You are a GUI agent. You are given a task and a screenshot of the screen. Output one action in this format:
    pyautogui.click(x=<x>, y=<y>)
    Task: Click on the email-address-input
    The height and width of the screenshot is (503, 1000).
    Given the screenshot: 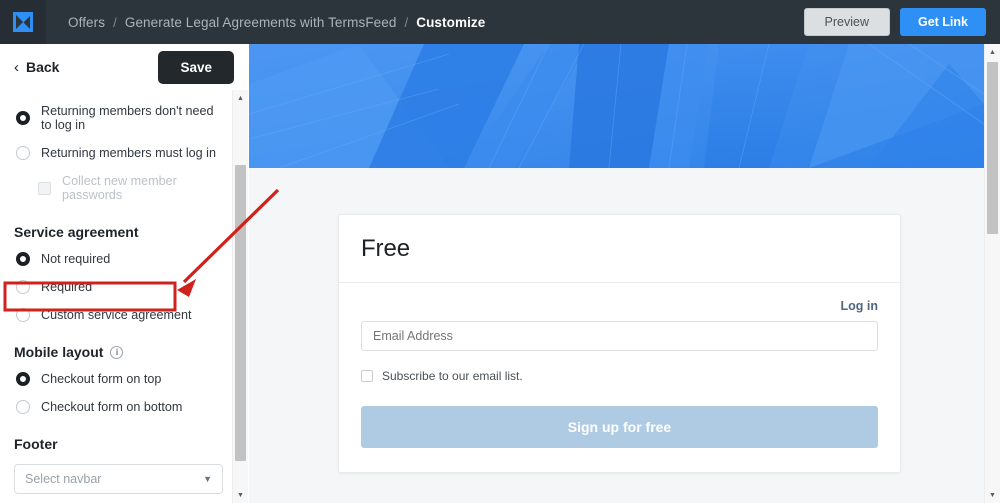 What is the action you would take?
    pyautogui.click(x=619, y=336)
    